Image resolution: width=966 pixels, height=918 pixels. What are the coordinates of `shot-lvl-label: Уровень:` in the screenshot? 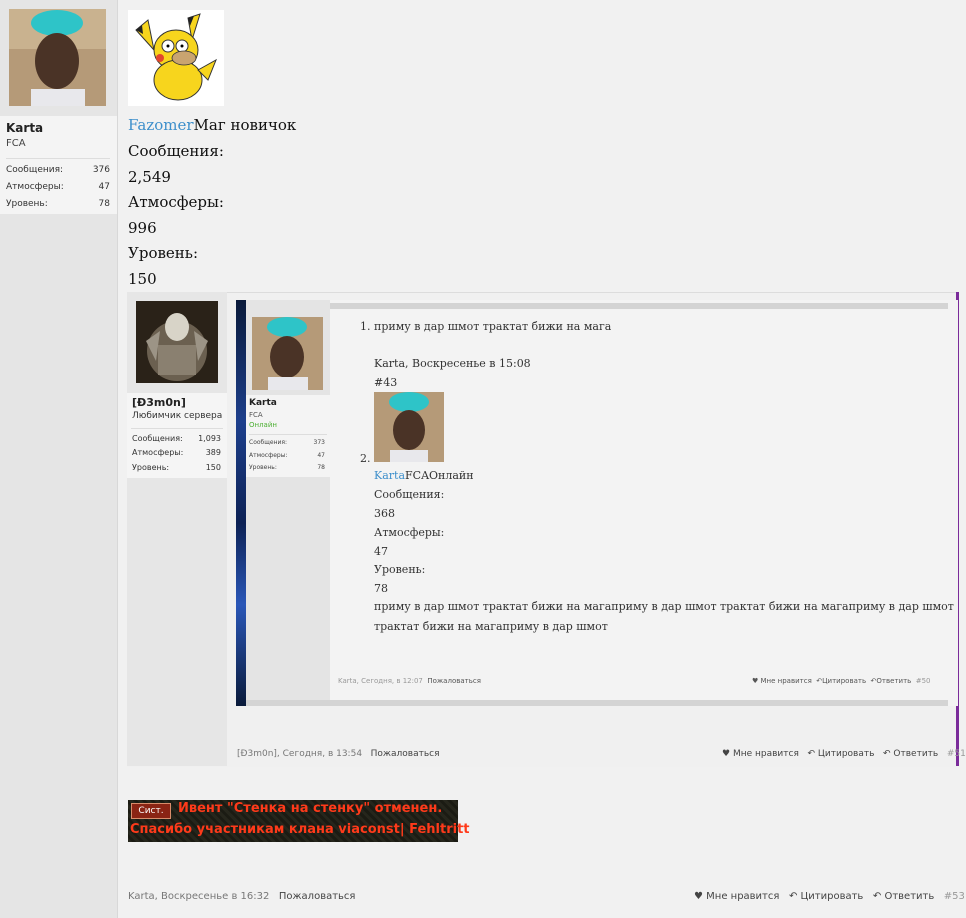 It's located at (400, 569).